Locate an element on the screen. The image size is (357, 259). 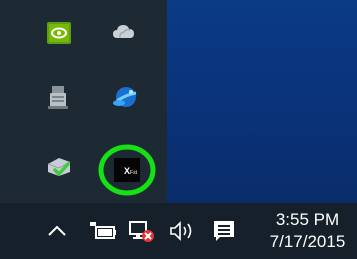
xfast-icon: X Fst is located at coordinates (127, 170).